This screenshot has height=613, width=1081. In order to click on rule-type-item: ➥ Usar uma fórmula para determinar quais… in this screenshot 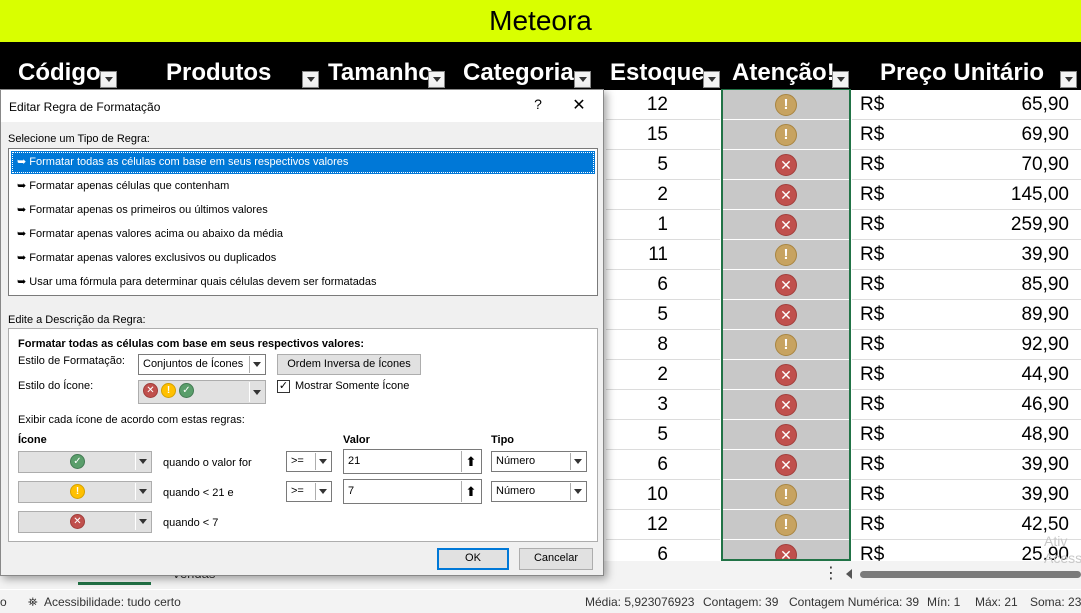, I will do `click(303, 282)`.